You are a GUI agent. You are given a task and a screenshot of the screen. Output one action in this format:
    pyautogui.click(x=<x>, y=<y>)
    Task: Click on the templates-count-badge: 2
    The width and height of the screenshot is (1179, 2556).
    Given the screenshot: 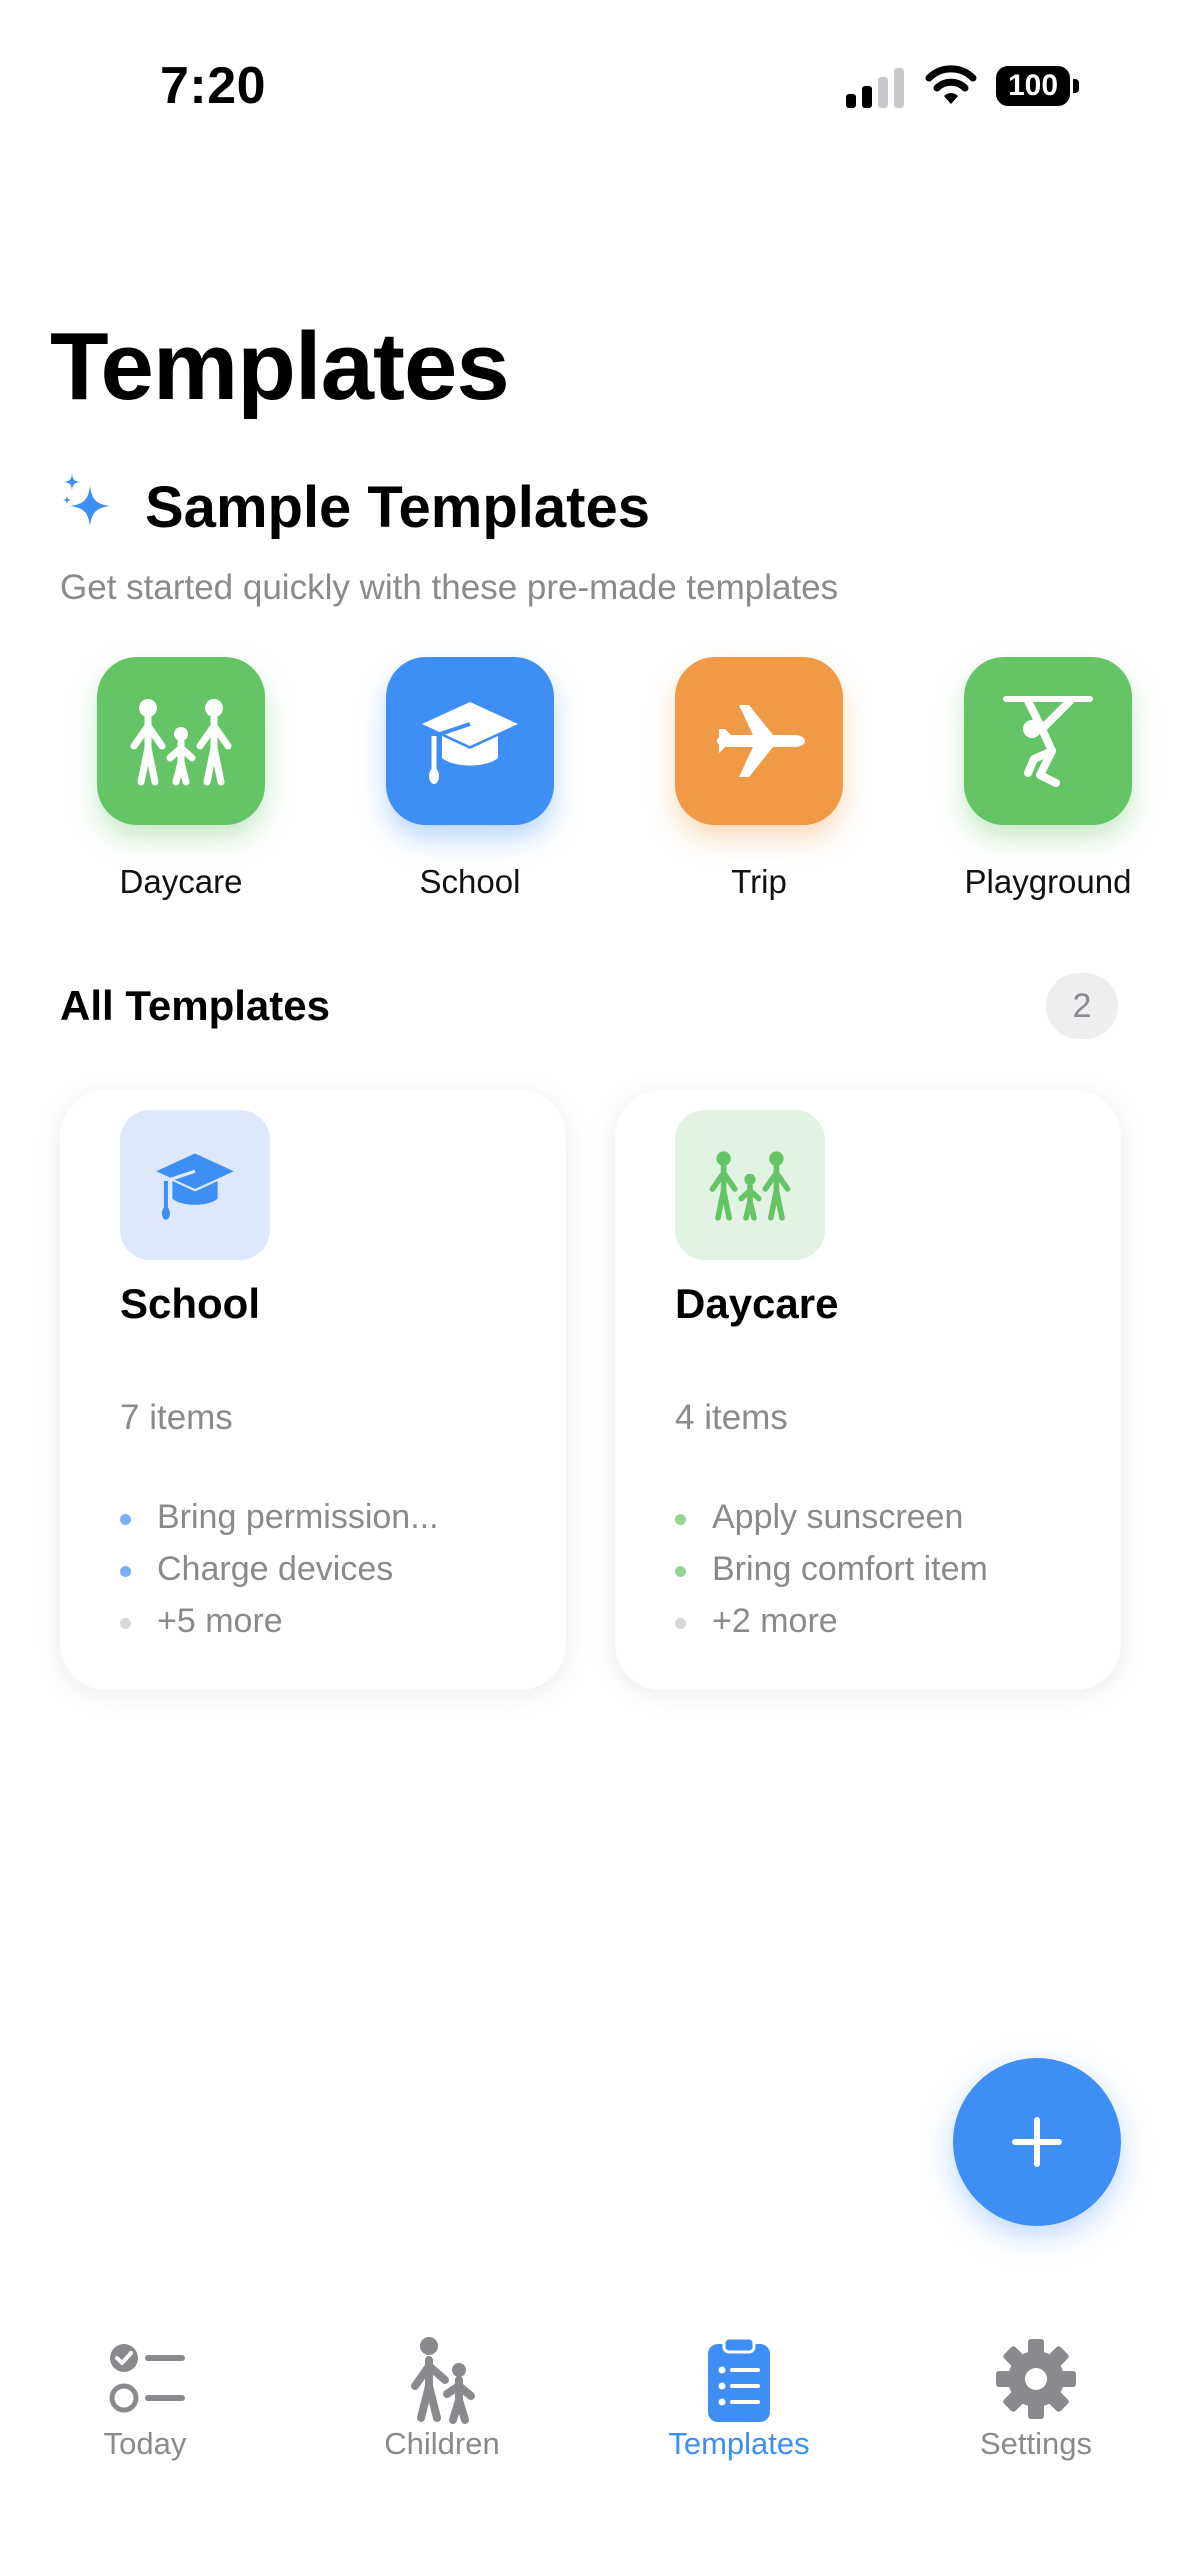 What is the action you would take?
    pyautogui.click(x=1082, y=1006)
    